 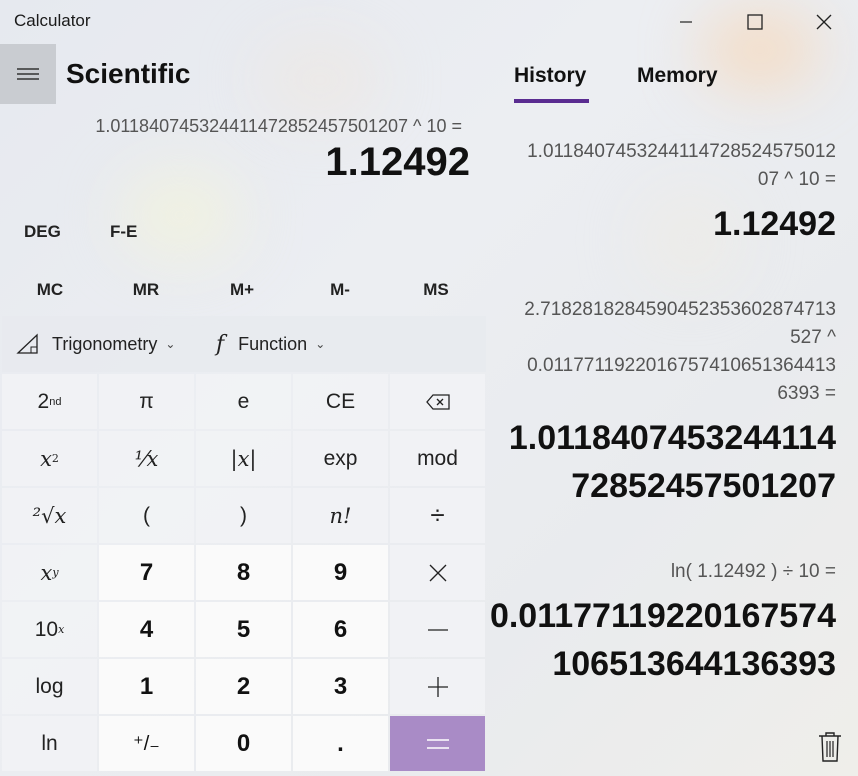 I want to click on result-display: 1.12492, so click(x=397, y=162).